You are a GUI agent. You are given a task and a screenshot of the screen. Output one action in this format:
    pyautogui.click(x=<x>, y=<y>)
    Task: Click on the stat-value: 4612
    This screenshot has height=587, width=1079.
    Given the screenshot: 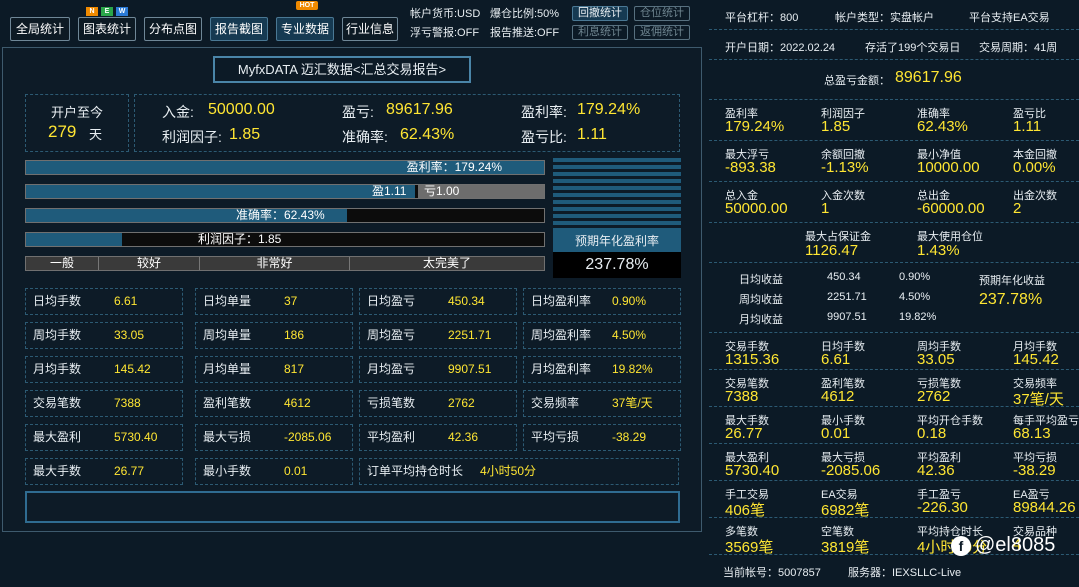 What is the action you would take?
    pyautogui.click(x=297, y=403)
    